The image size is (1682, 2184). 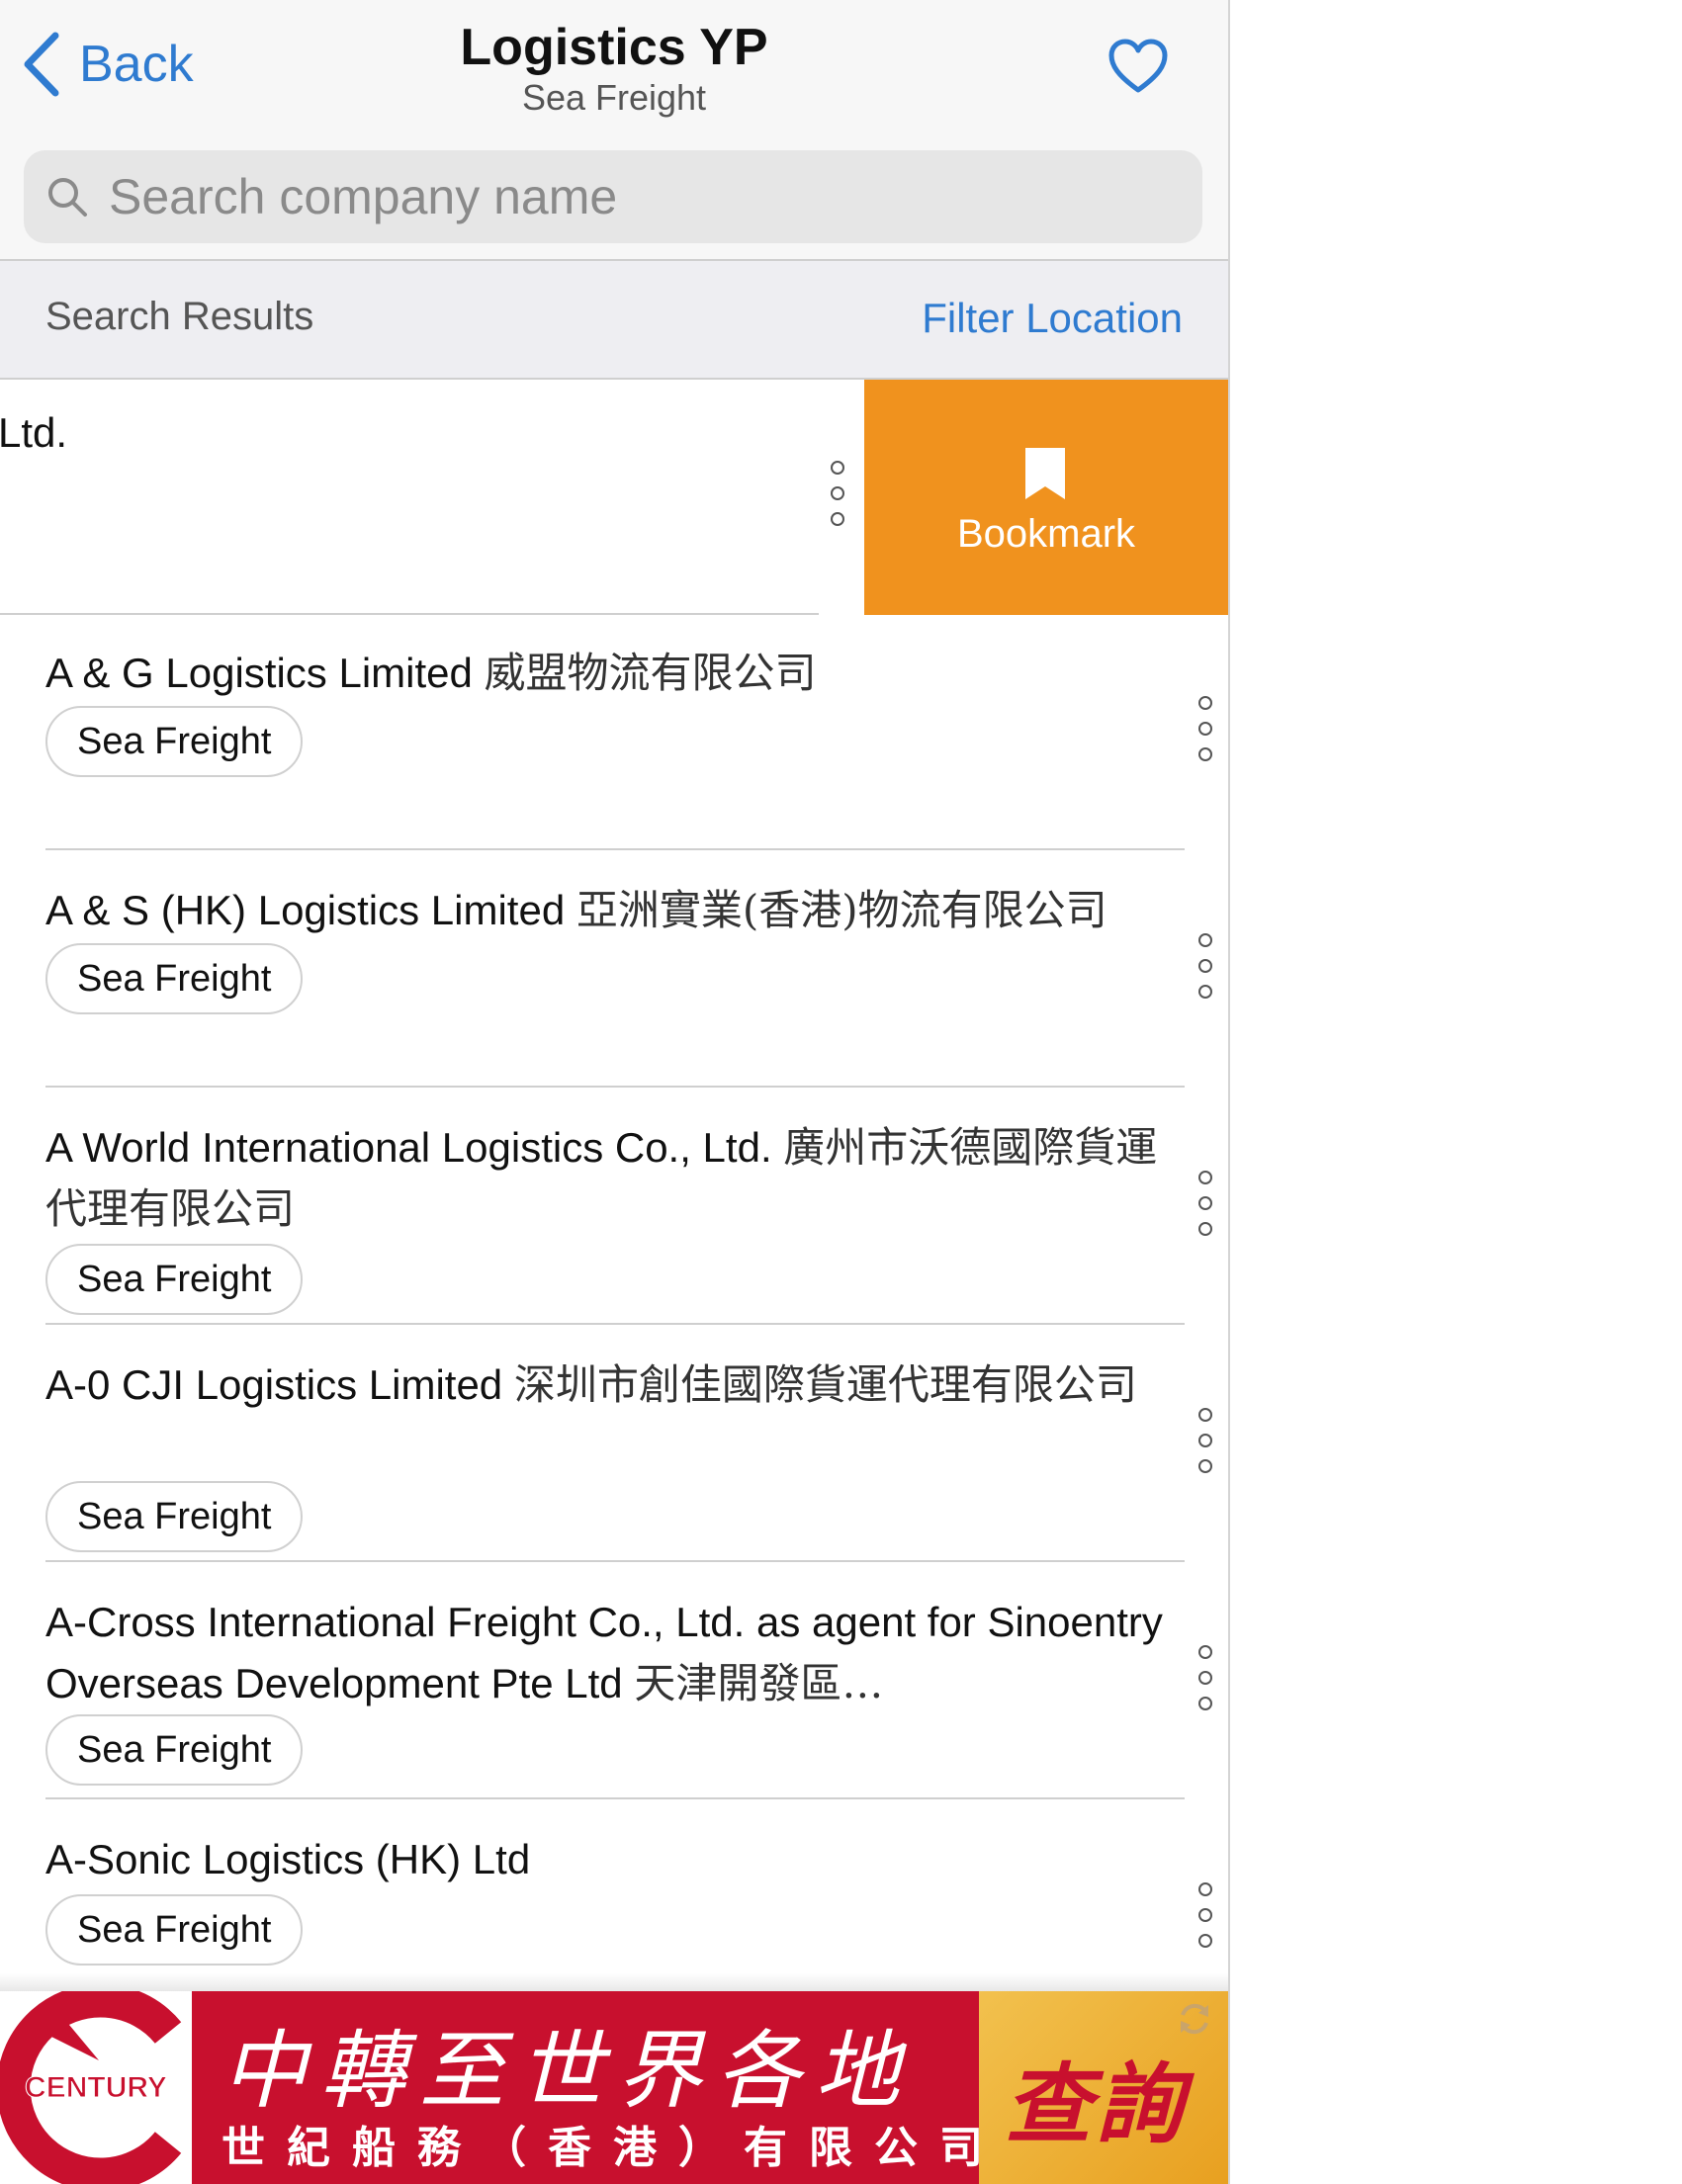 I want to click on swiped-list-item: Ltd. Bookmark, so click(x=614, y=497).